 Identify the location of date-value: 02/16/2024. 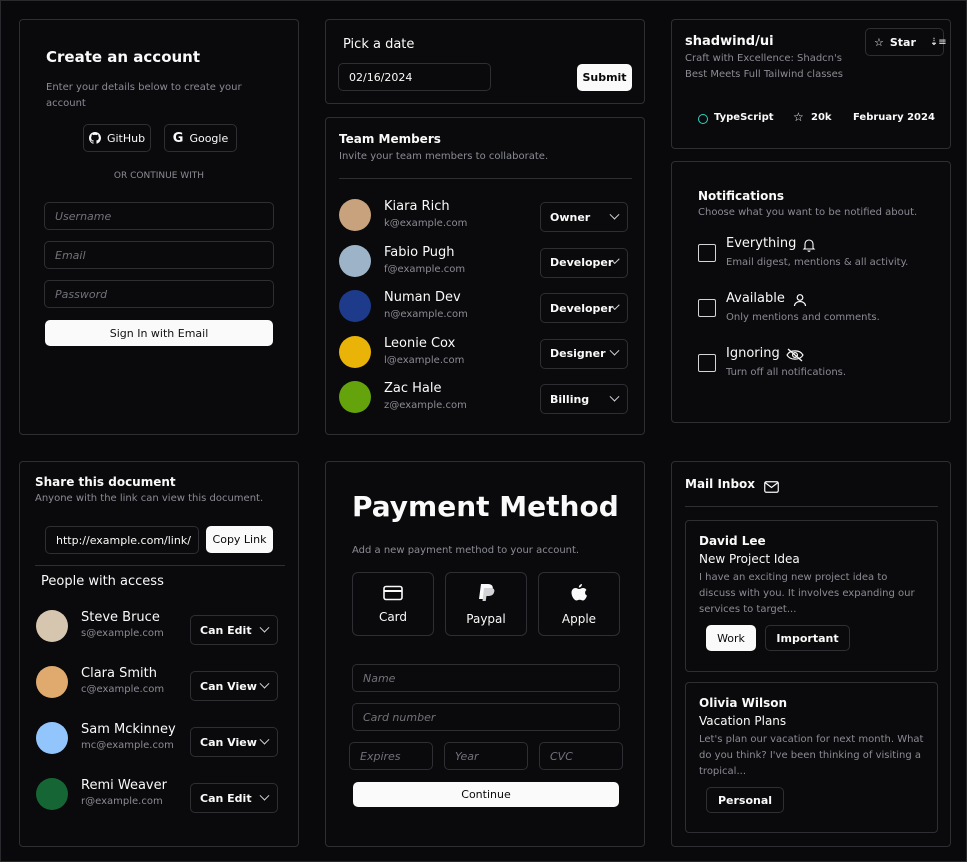
(381, 77).